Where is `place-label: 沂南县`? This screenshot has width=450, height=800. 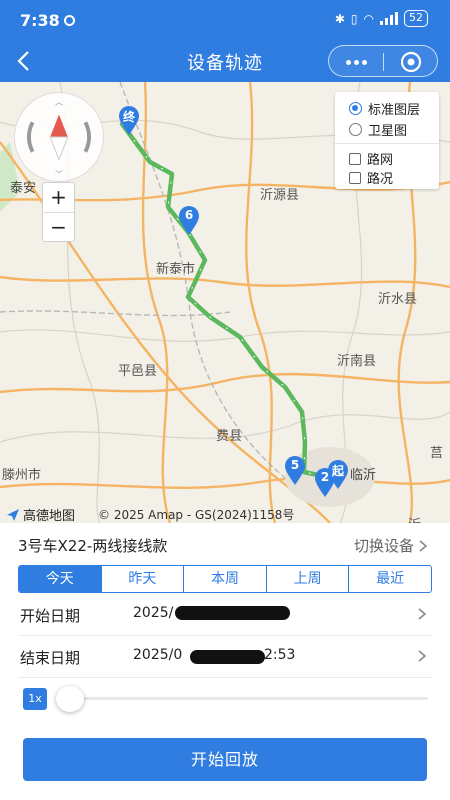 place-label: 沂南县 is located at coordinates (357, 361).